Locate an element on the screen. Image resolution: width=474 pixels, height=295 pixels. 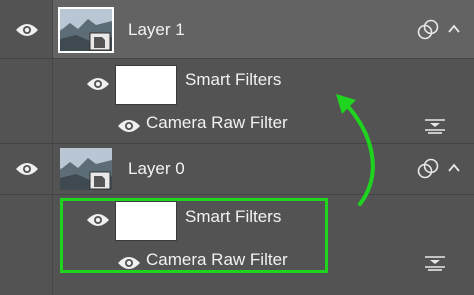
smart-filters-label: Smart Filters is located at coordinates (233, 79).